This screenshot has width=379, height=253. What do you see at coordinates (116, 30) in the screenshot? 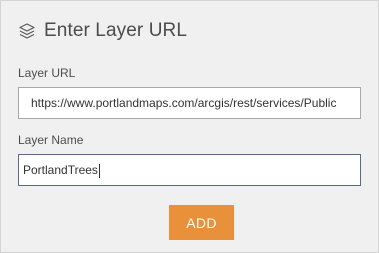
I see `dialog-title: Enter Layer URL` at bounding box center [116, 30].